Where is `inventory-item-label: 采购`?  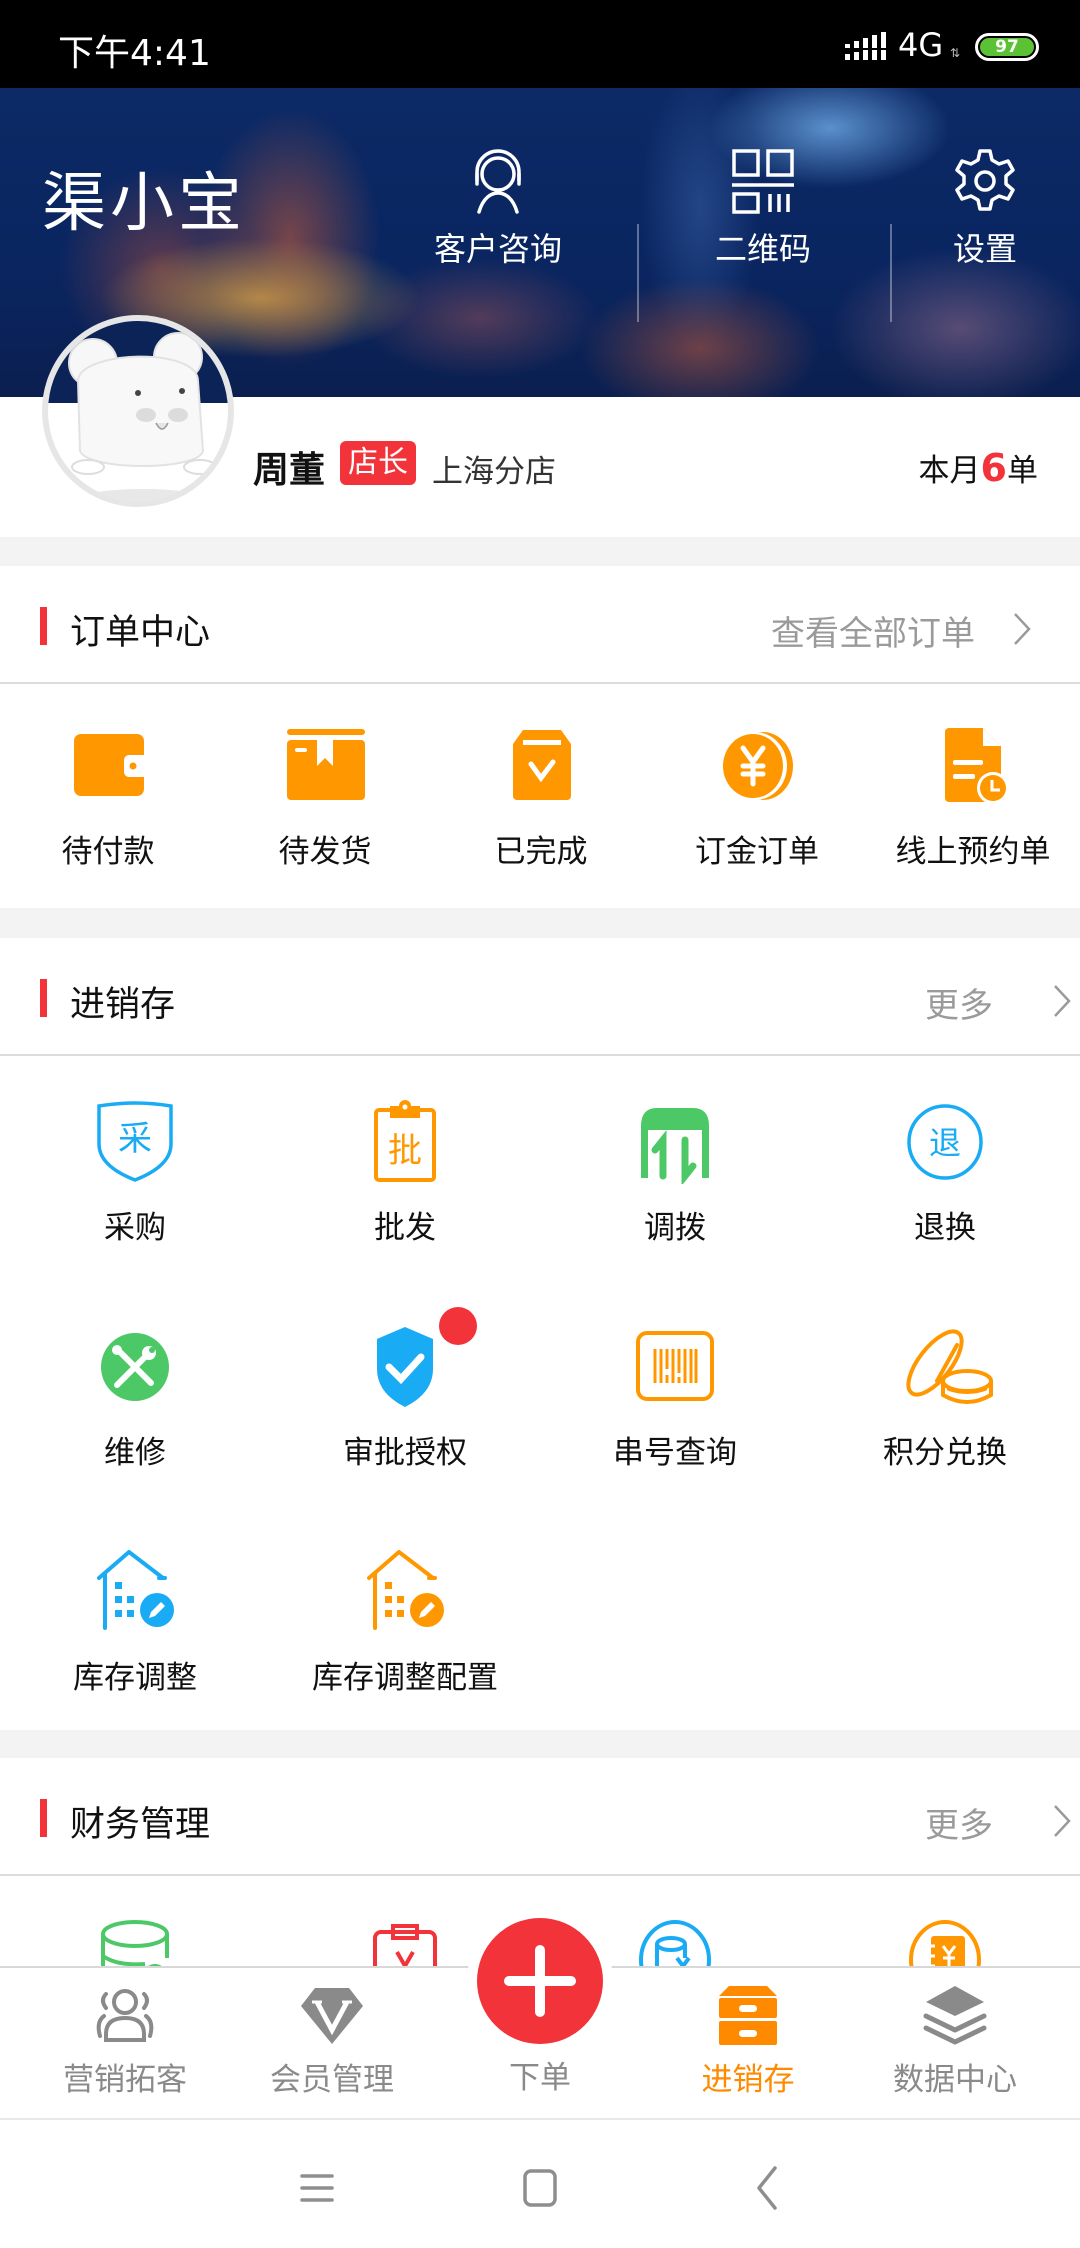
inventory-item-label: 采购 is located at coordinates (135, 1228).